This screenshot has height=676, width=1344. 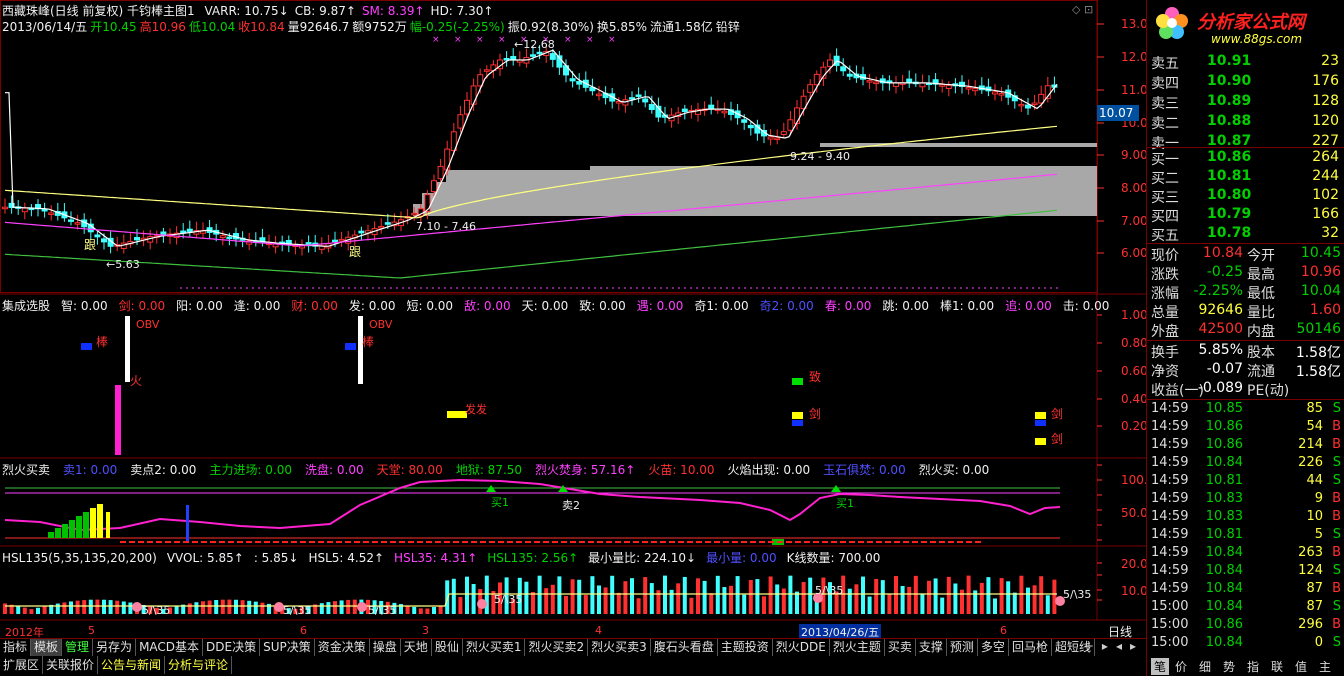 I want to click on volume-signal-dot, so click(x=137, y=607).